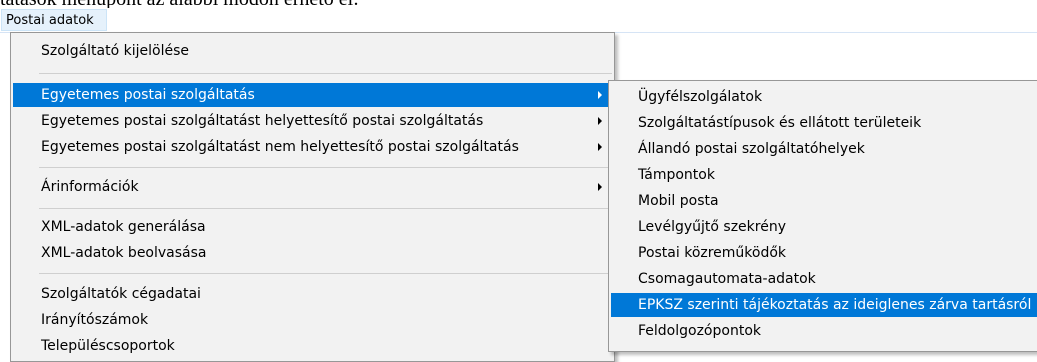 This screenshot has width=1037, height=362. Describe the element at coordinates (312, 346) in the screenshot. I see `menu-item-telepulescsoportok: Településcsoportok` at that location.